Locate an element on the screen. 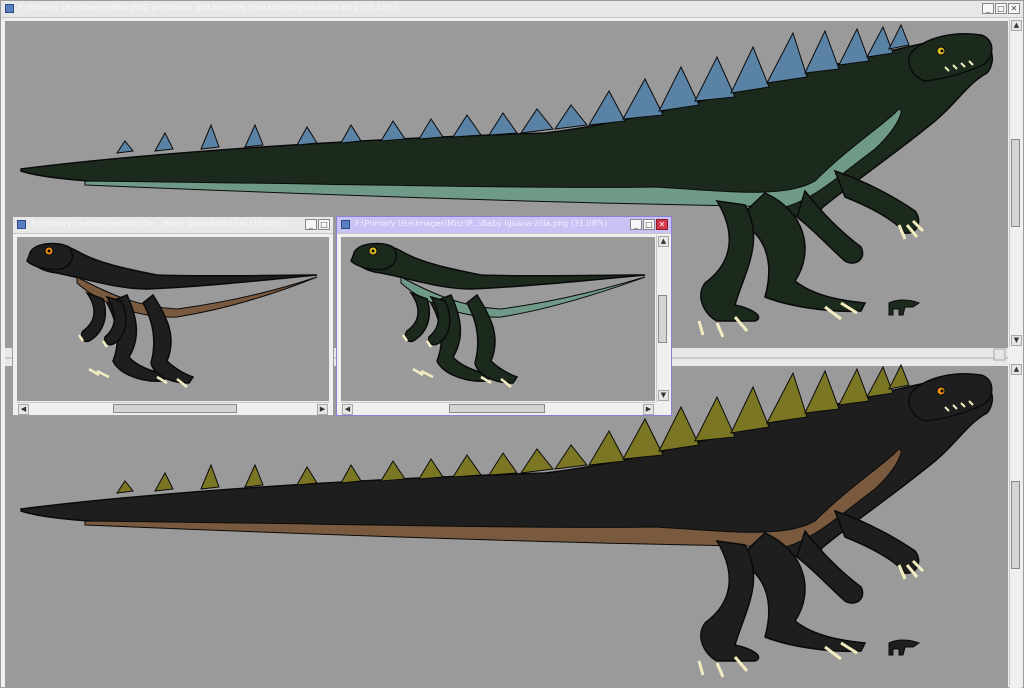 The image size is (1024, 688). sai-canvas is located at coordinates (173, 319).